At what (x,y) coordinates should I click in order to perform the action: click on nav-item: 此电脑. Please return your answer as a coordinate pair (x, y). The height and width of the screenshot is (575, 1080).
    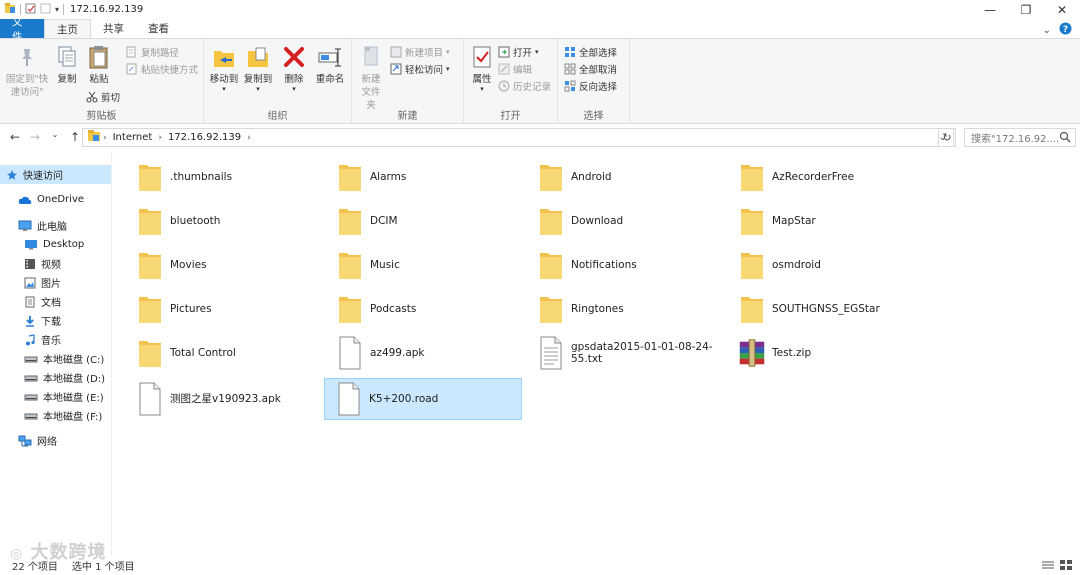
    Looking at the image, I should click on (33, 225).